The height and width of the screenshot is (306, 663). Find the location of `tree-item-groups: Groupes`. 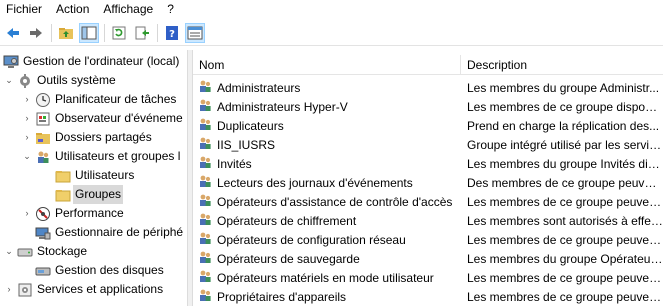

tree-item-groups: Groupes is located at coordinates (89, 194).